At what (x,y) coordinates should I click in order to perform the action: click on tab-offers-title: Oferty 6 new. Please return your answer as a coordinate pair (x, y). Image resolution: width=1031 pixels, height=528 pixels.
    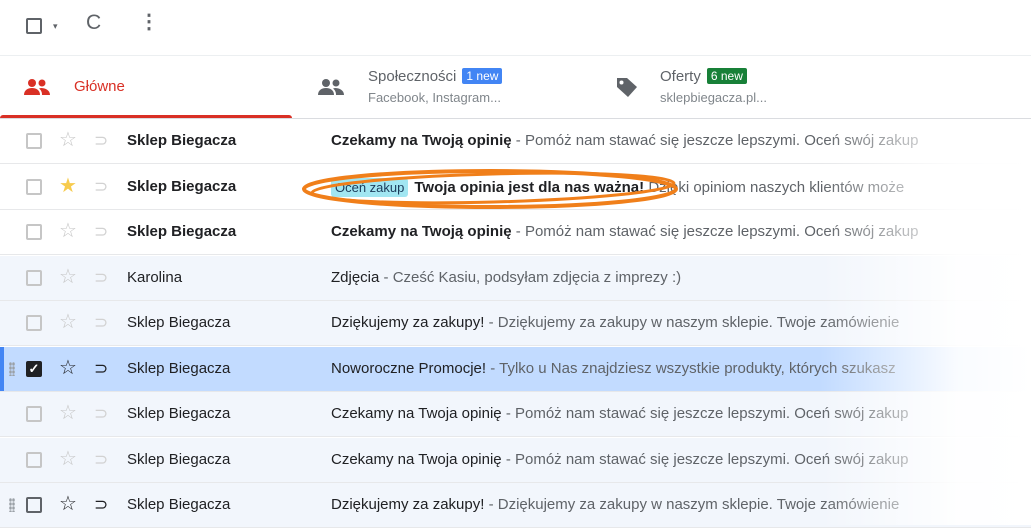
    Looking at the image, I should click on (703, 76).